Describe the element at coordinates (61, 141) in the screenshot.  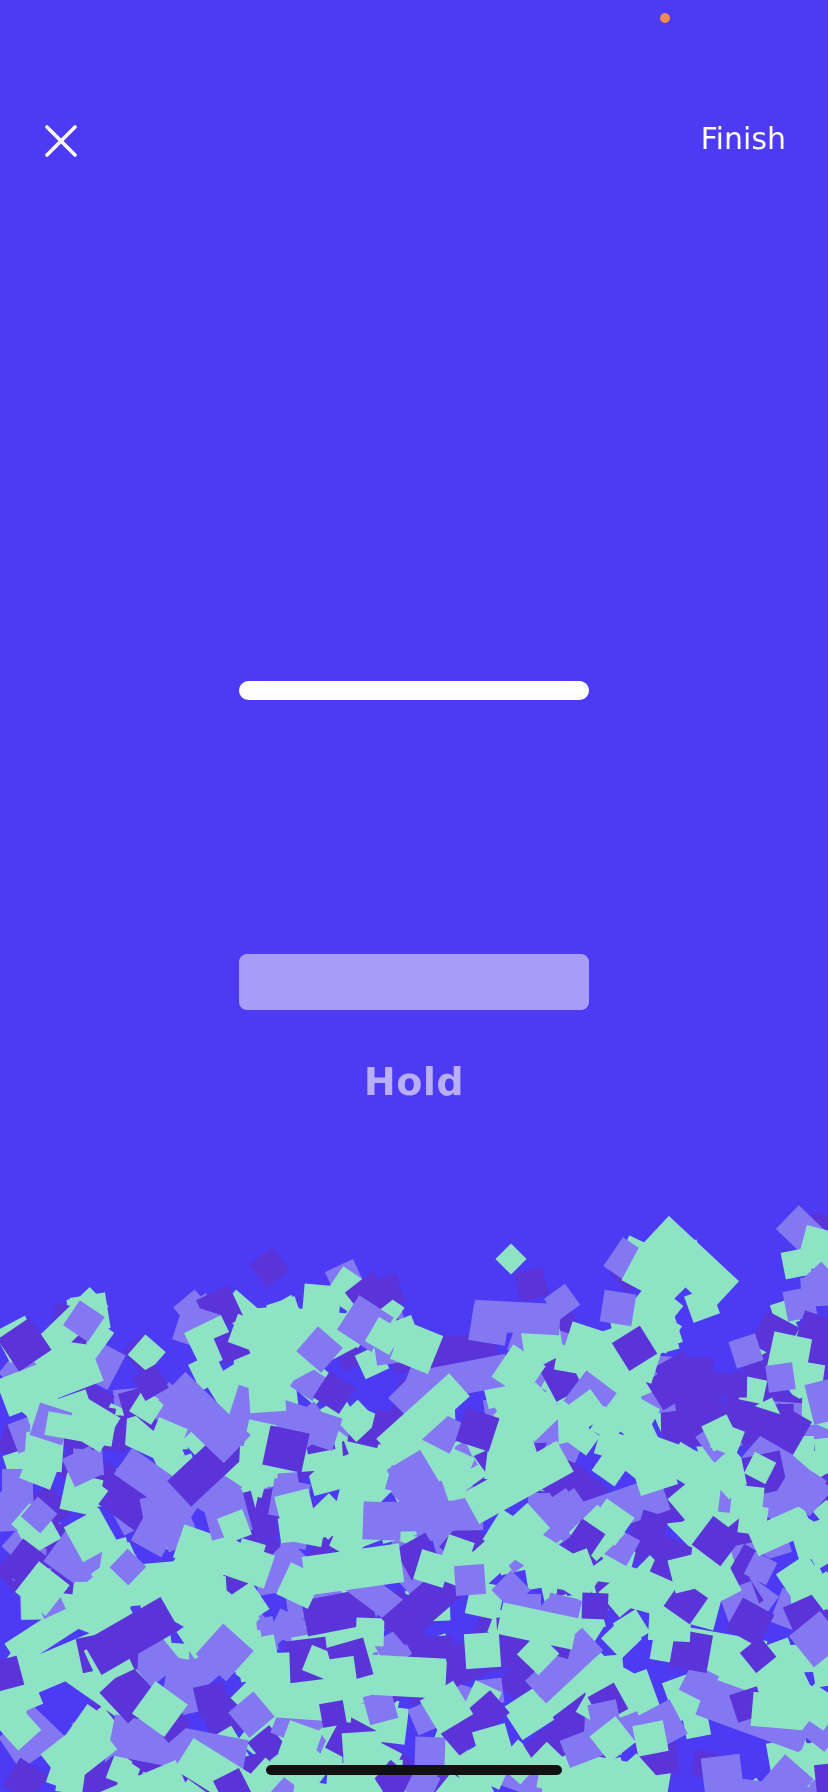
I see `close-button` at that location.